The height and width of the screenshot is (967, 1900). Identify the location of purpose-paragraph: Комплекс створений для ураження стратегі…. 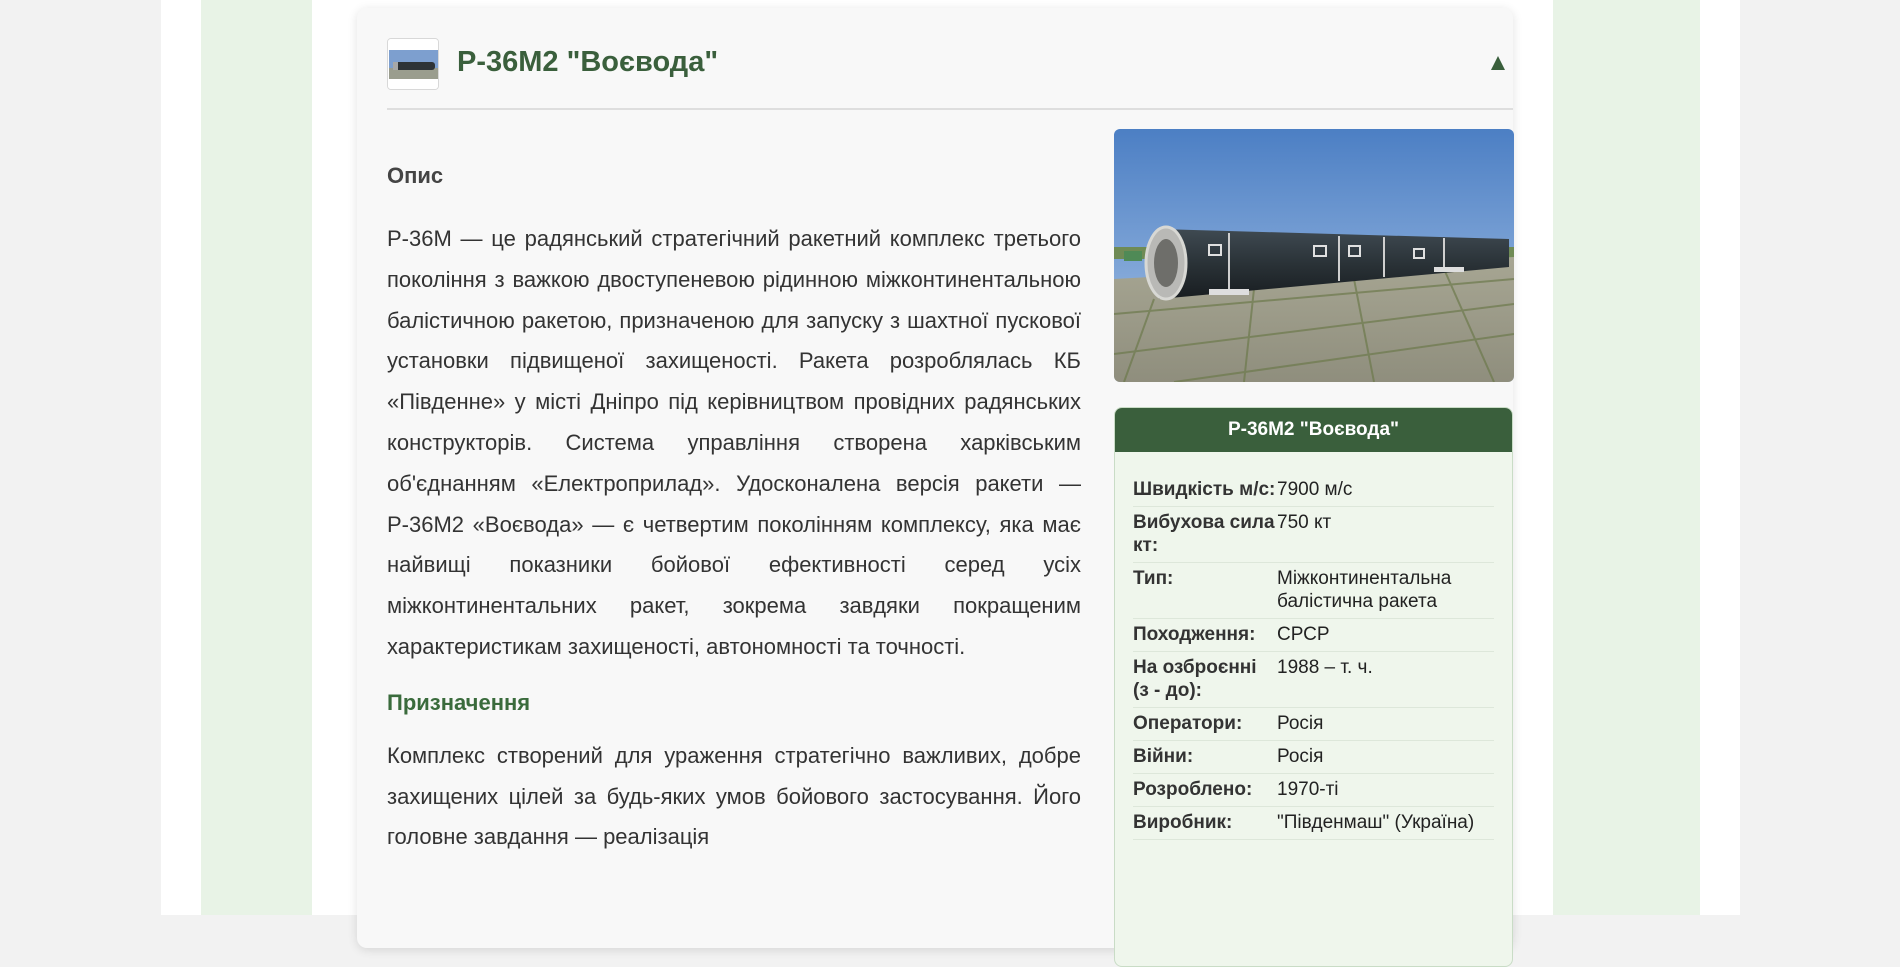
(734, 796).